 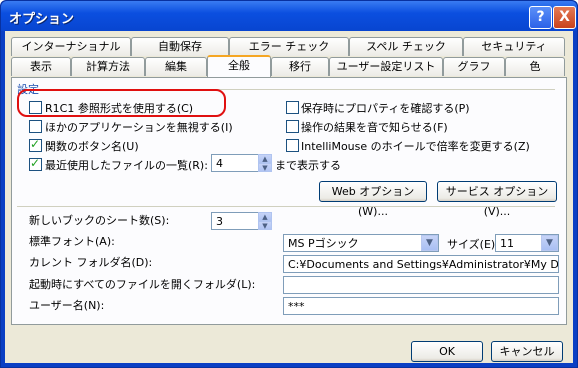 What do you see at coordinates (385, 108) in the screenshot?
I see `prompt-props-label: 保存時にプロパティを確認する(P)` at bounding box center [385, 108].